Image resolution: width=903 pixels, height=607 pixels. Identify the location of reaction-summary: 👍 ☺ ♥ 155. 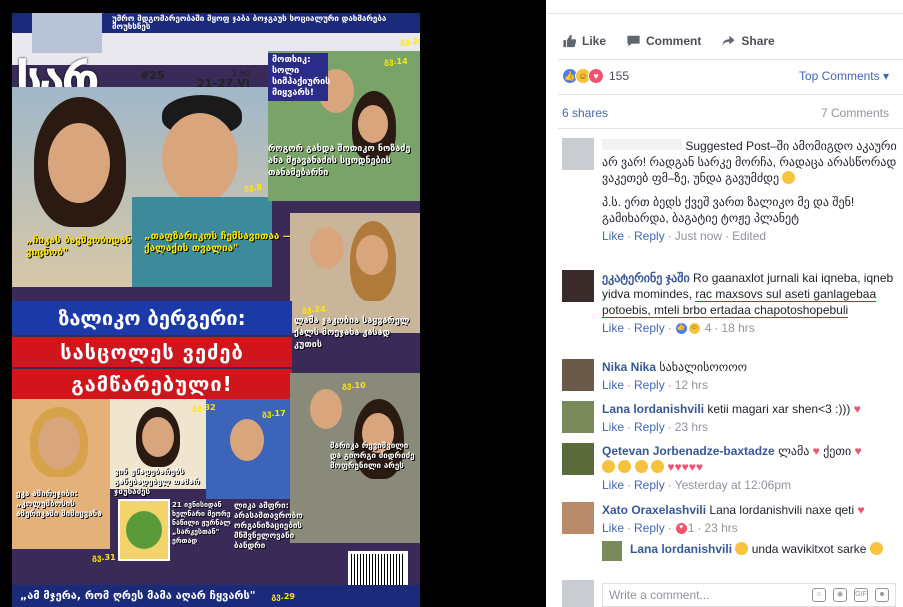
(595, 76).